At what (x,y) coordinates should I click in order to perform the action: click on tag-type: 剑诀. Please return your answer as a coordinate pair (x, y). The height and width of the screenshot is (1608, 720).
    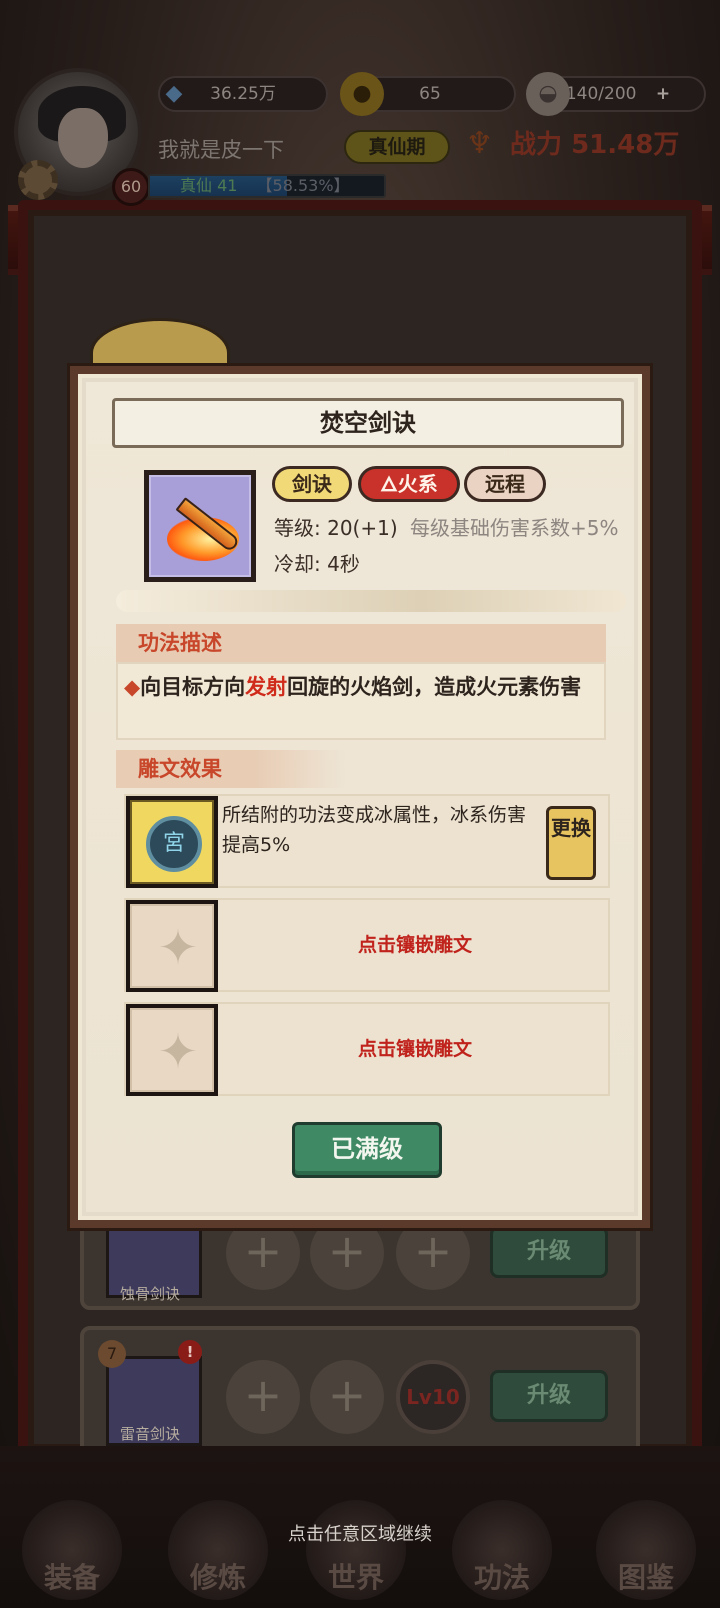
    Looking at the image, I should click on (312, 484).